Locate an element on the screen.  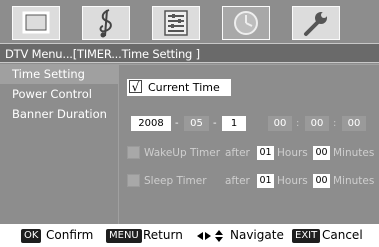
wakeup-timer-checkbox is located at coordinates (133, 152).